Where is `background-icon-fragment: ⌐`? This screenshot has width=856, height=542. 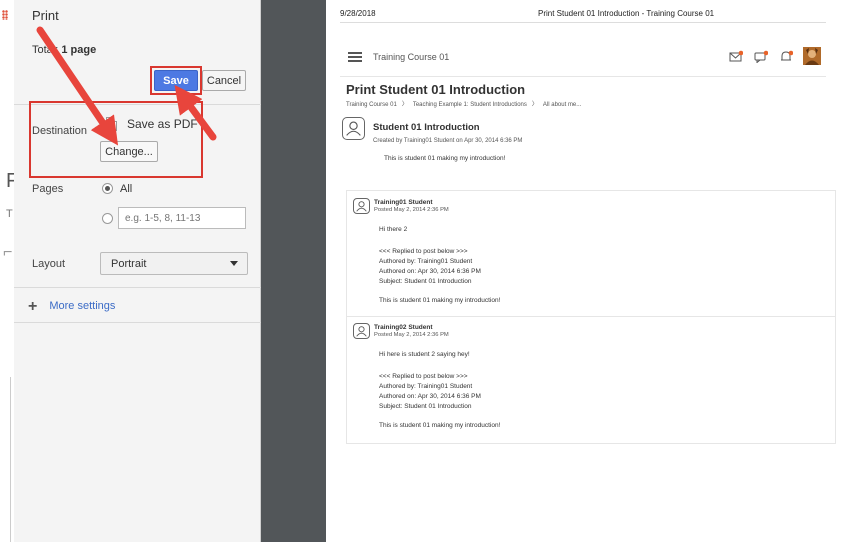 background-icon-fragment: ⌐ is located at coordinates (8, 252).